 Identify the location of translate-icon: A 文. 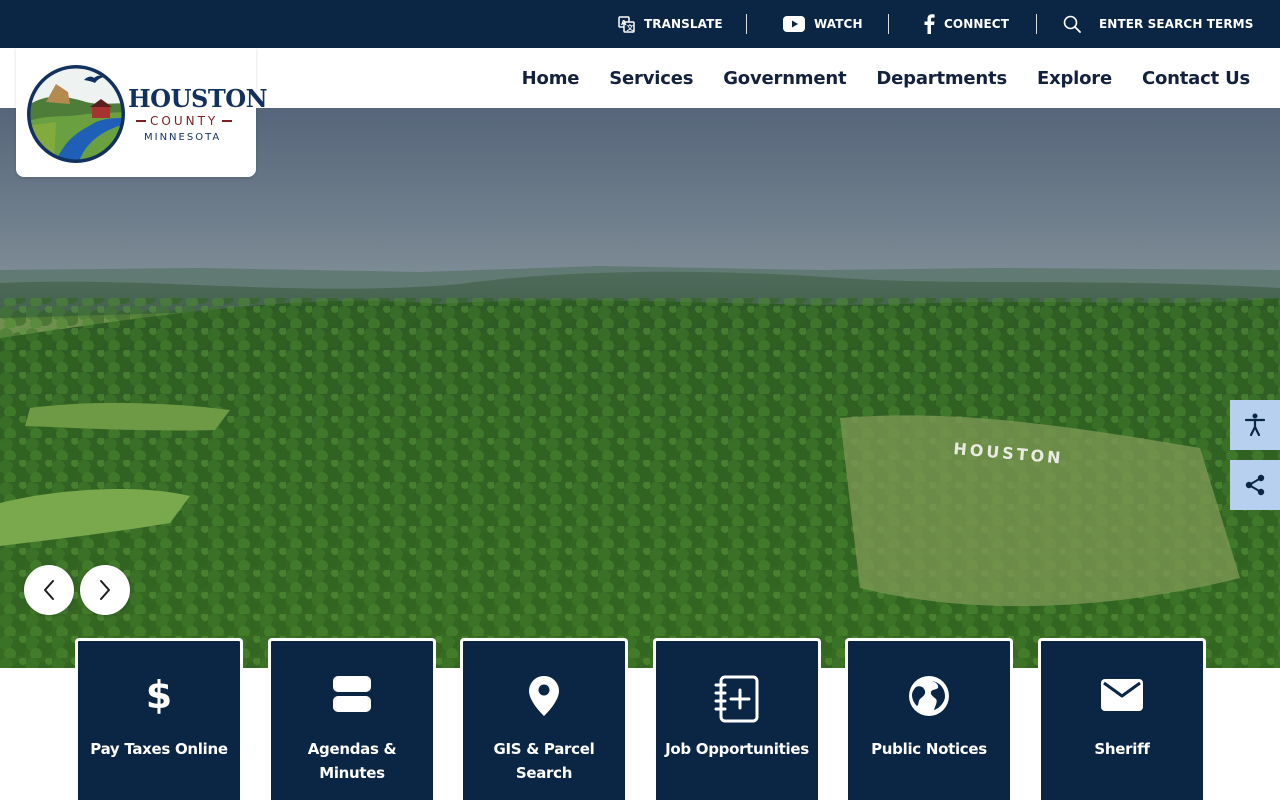
(626, 24).